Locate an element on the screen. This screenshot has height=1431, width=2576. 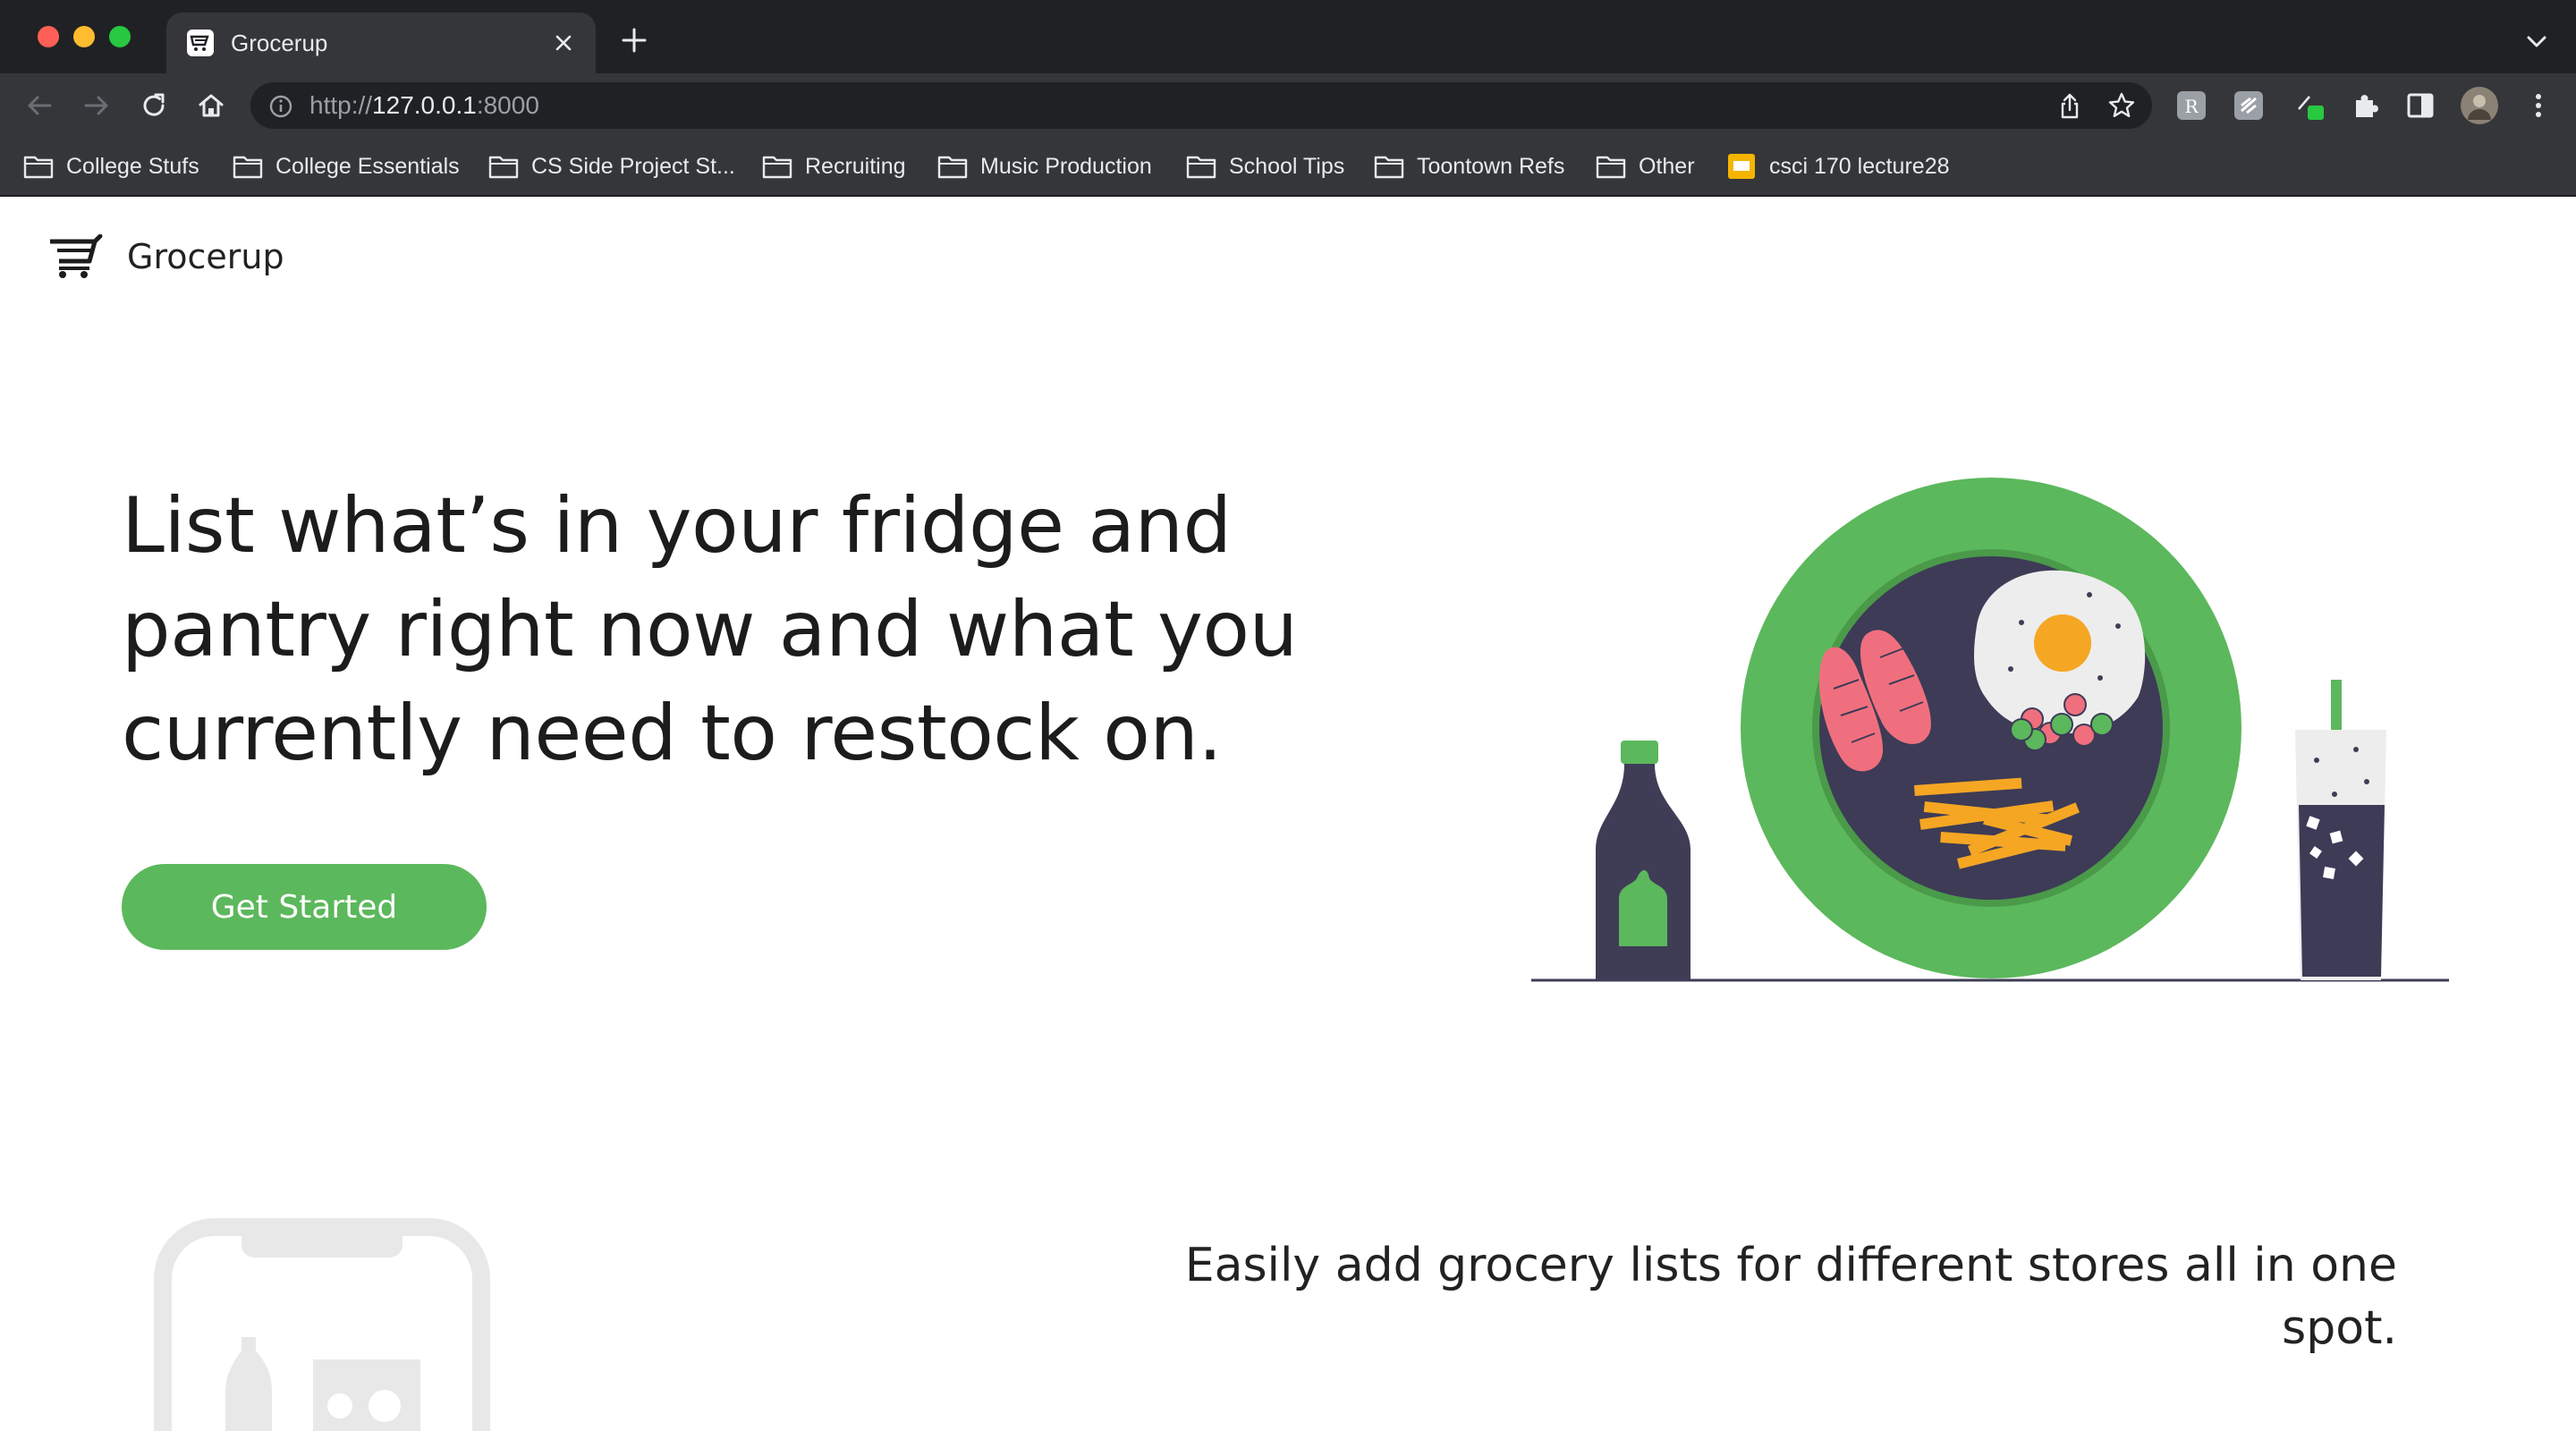
close-window-button is located at coordinates (48, 36).